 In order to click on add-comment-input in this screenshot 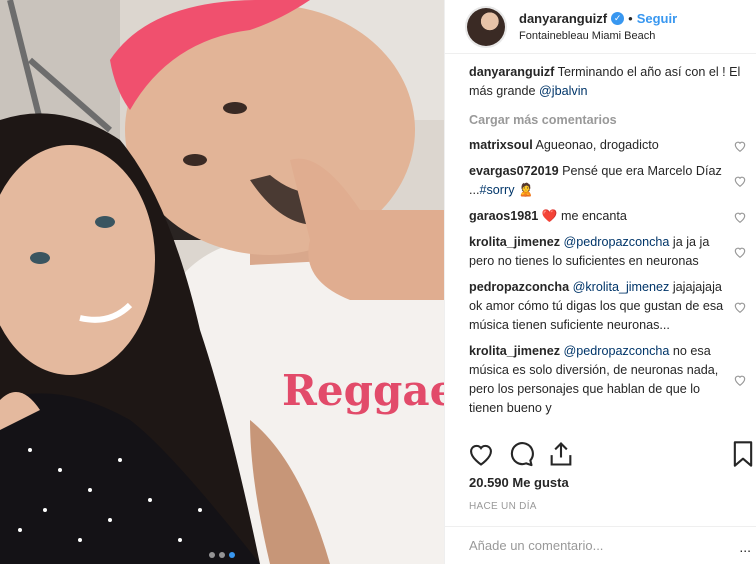, I will do `click(594, 545)`.